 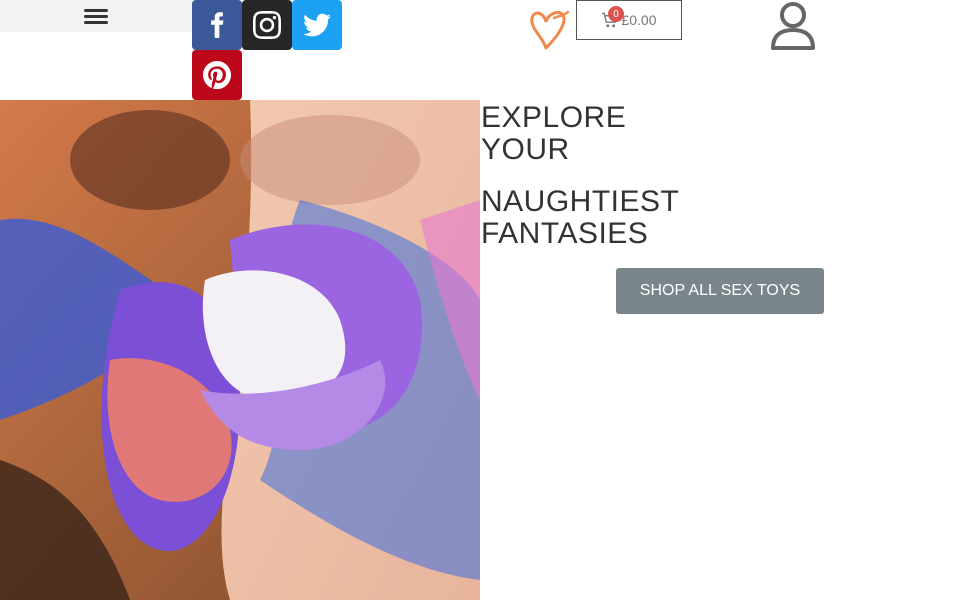 What do you see at coordinates (548, 30) in the screenshot?
I see `heart-logo-icon` at bounding box center [548, 30].